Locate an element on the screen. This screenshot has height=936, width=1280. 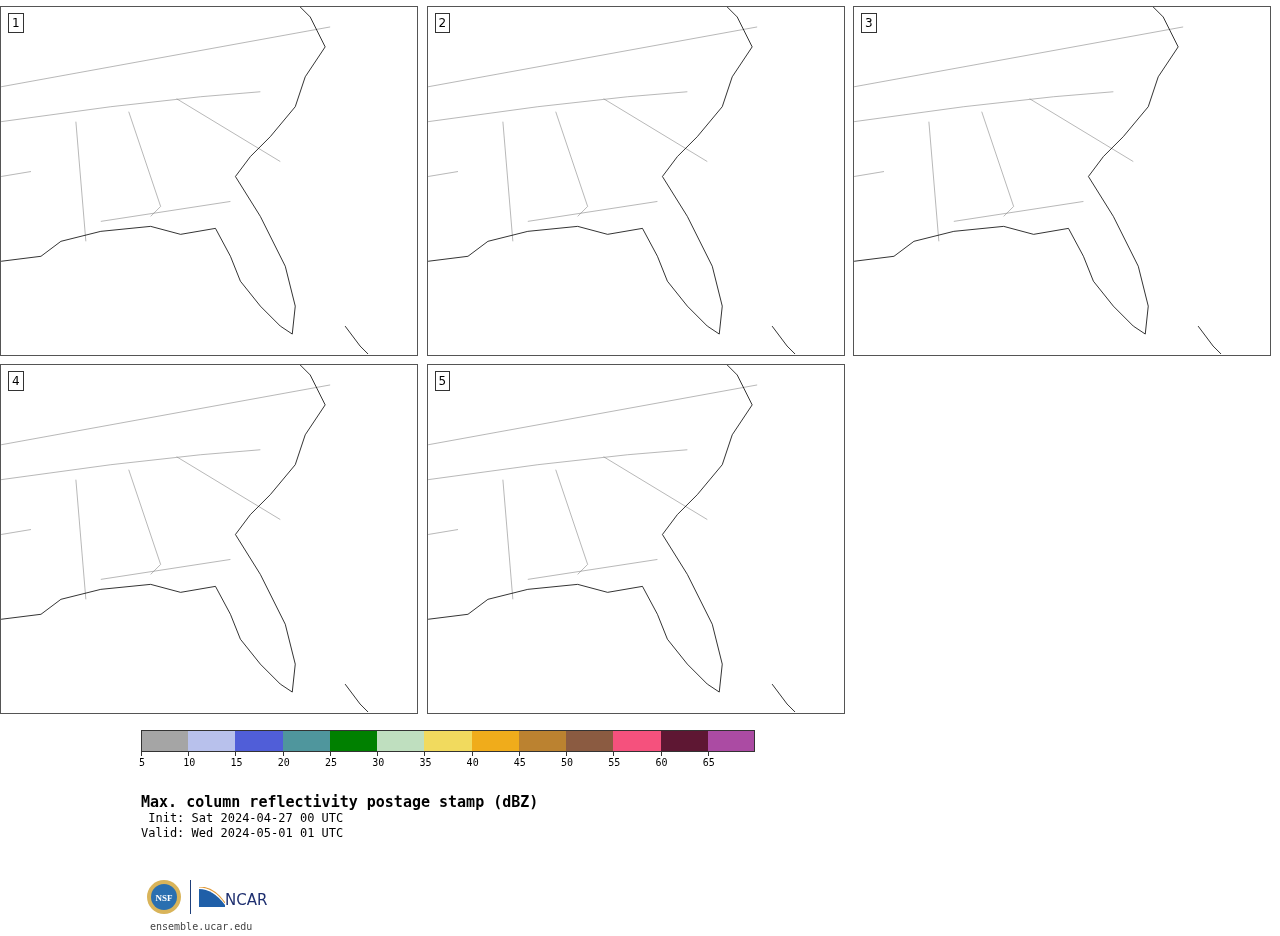
ncar-wordmark: NCAR is located at coordinates (246, 900).